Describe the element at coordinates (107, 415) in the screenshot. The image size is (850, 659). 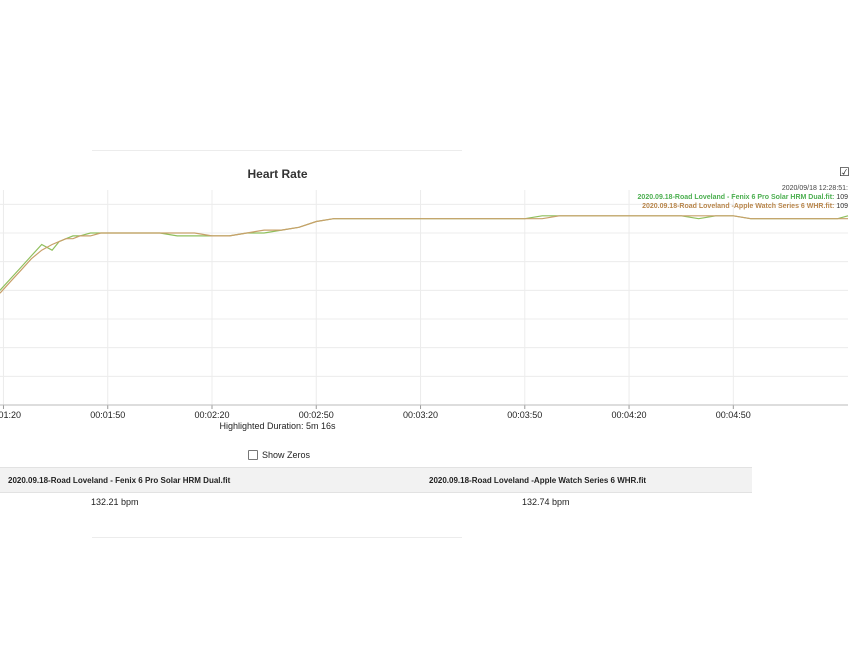
I see `x-tick-label: 00:01:50` at that location.